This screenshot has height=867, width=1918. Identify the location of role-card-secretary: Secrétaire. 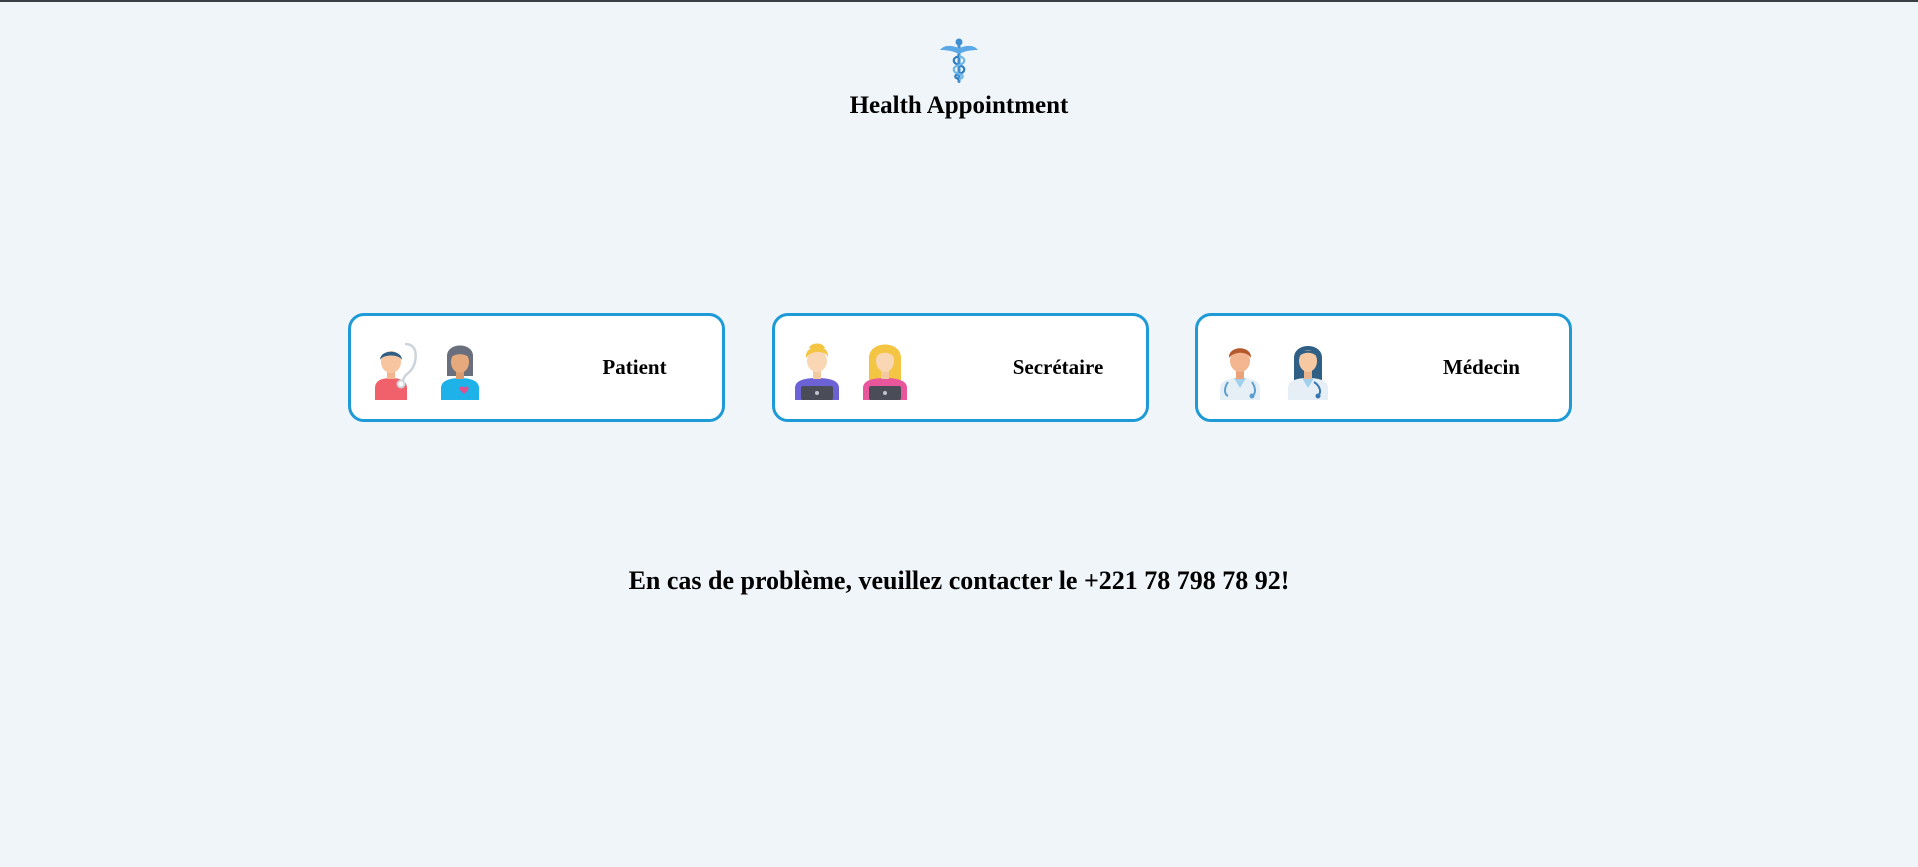
(960, 367).